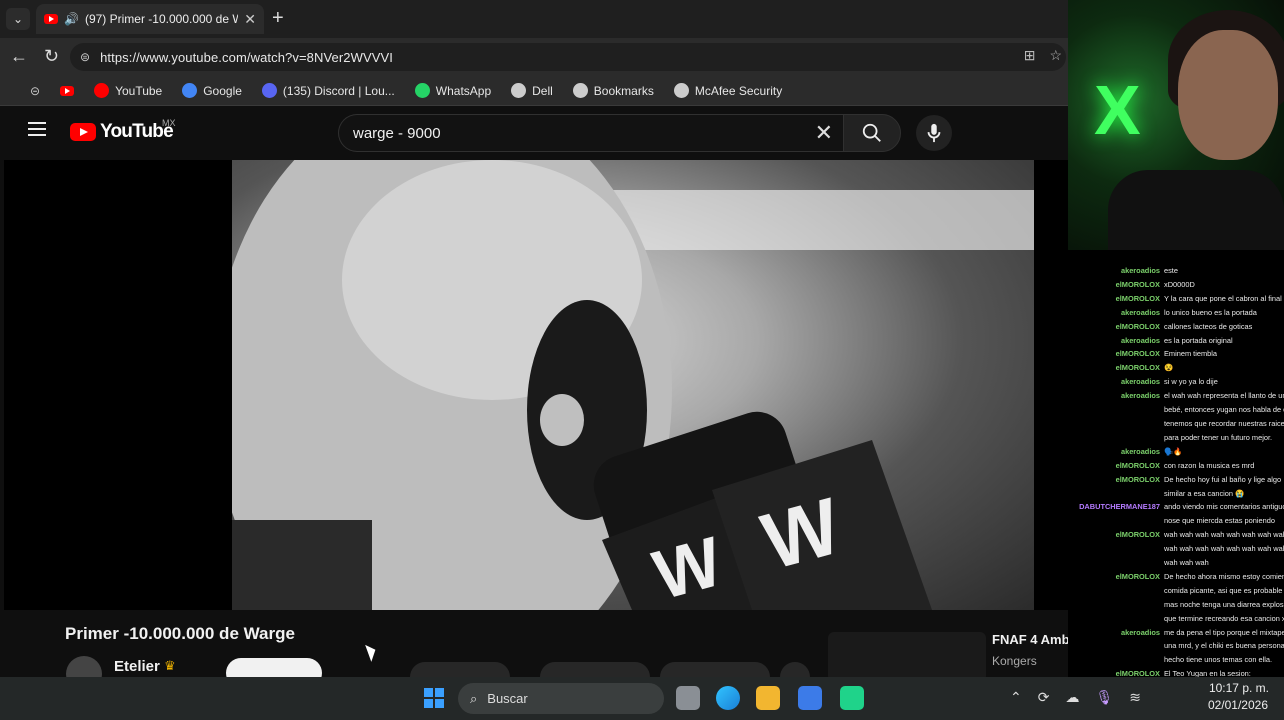  Describe the element at coordinates (1224, 590) in the screenshot. I see `chat-text: comida picante, asi que es probable que` at that location.